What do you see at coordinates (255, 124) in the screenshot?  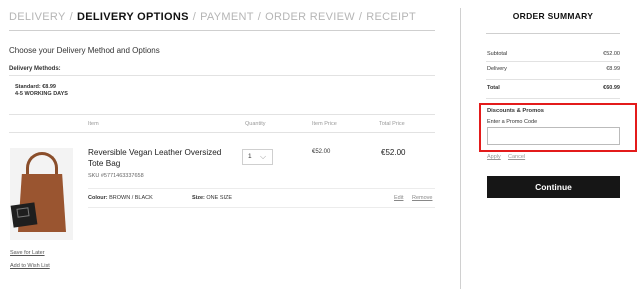 I see `column-header-quantity: Quantity` at bounding box center [255, 124].